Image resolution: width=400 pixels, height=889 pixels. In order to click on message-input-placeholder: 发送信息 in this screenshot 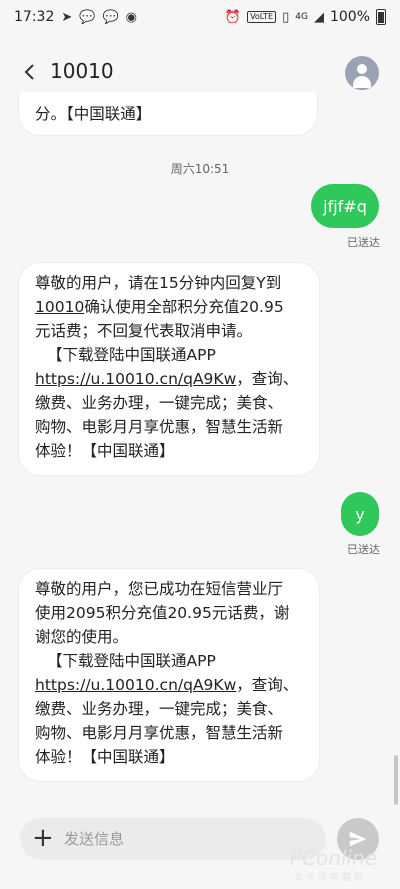, I will do `click(94, 839)`.